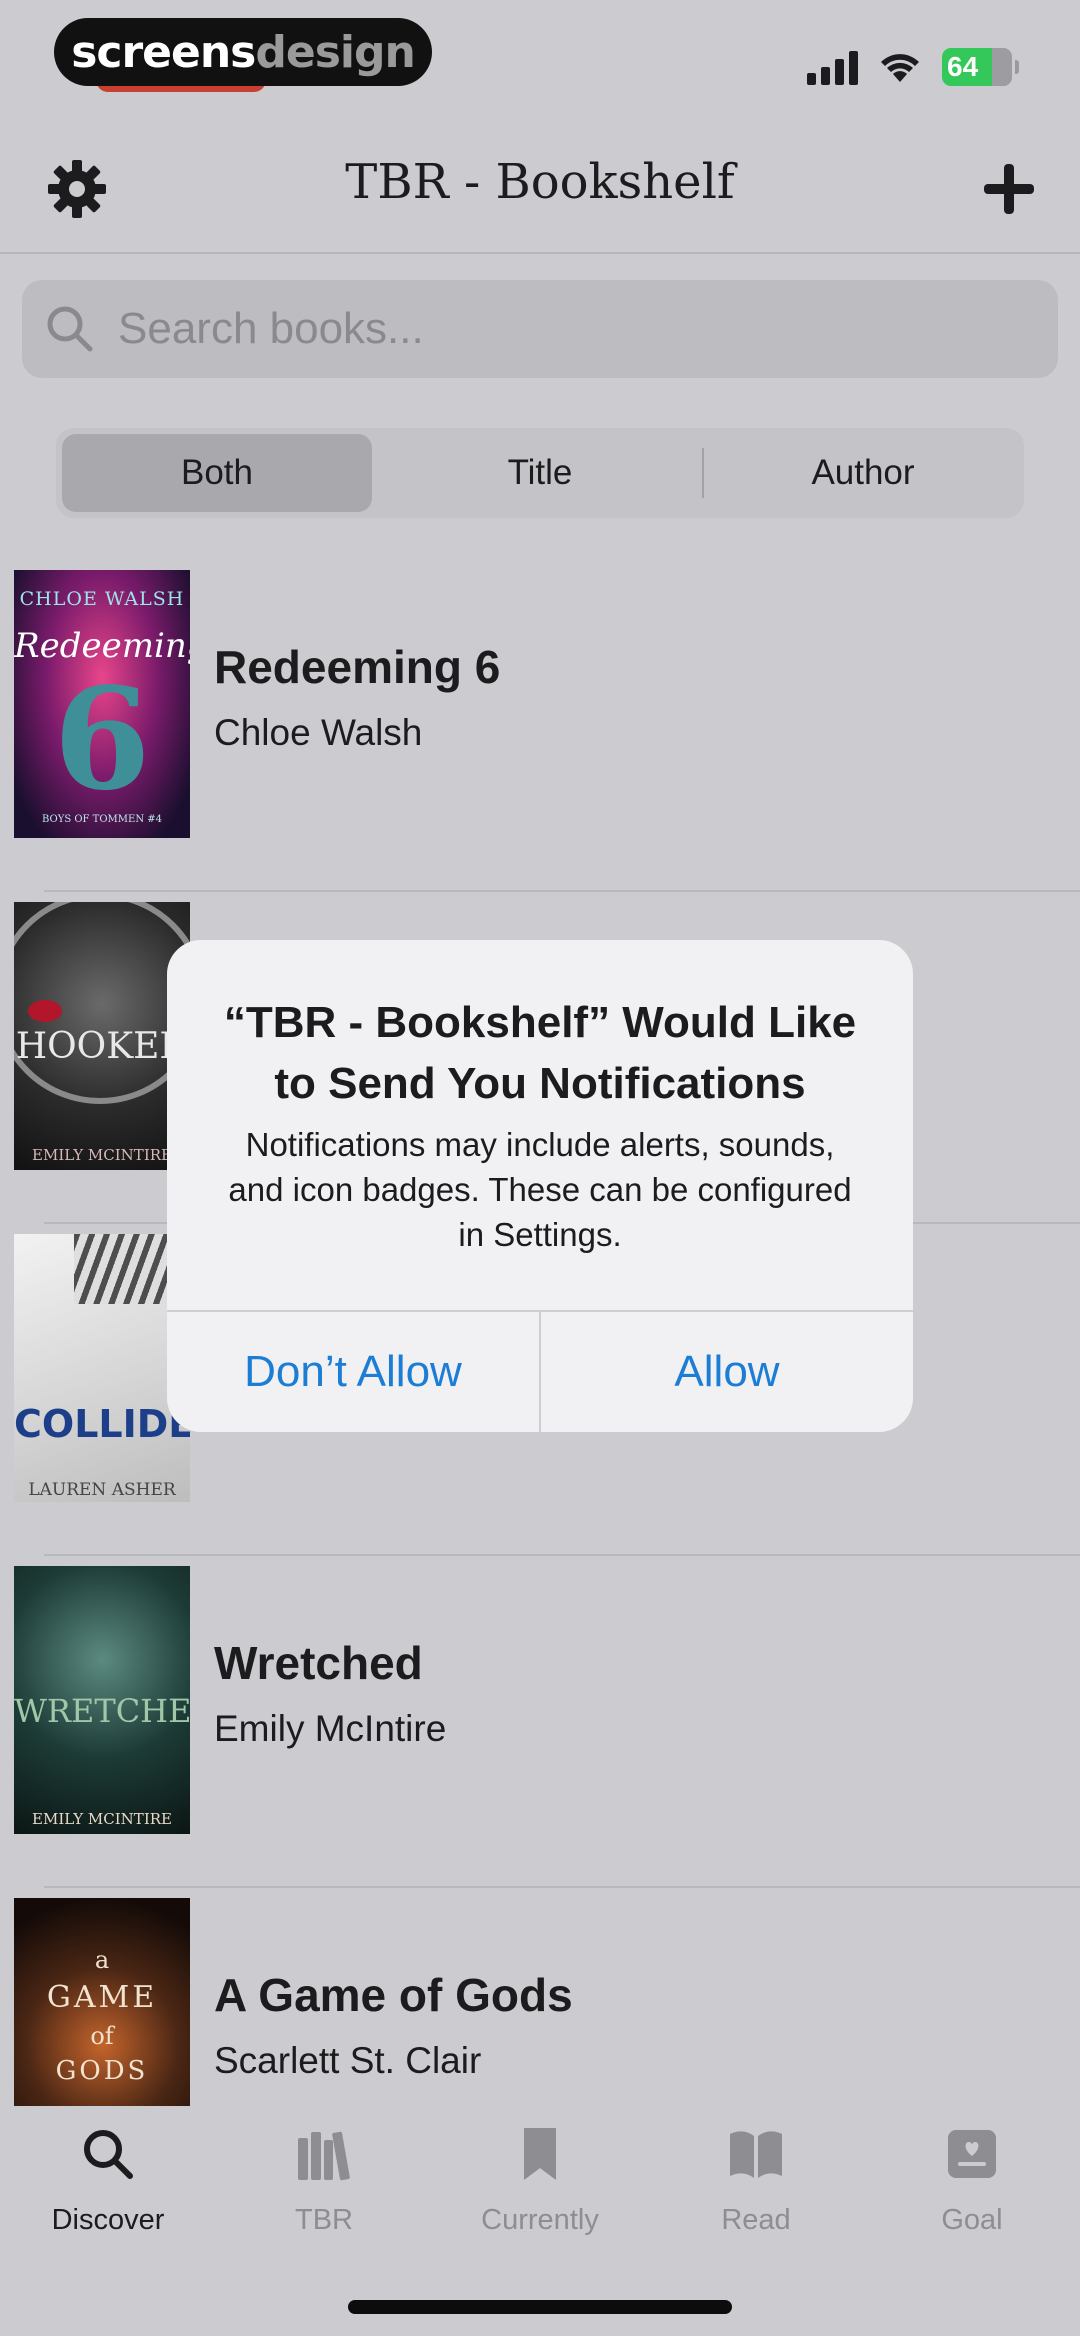 The width and height of the screenshot is (1080, 2336). Describe the element at coordinates (980, 67) in the screenshot. I see `battery-icon: 64` at that location.